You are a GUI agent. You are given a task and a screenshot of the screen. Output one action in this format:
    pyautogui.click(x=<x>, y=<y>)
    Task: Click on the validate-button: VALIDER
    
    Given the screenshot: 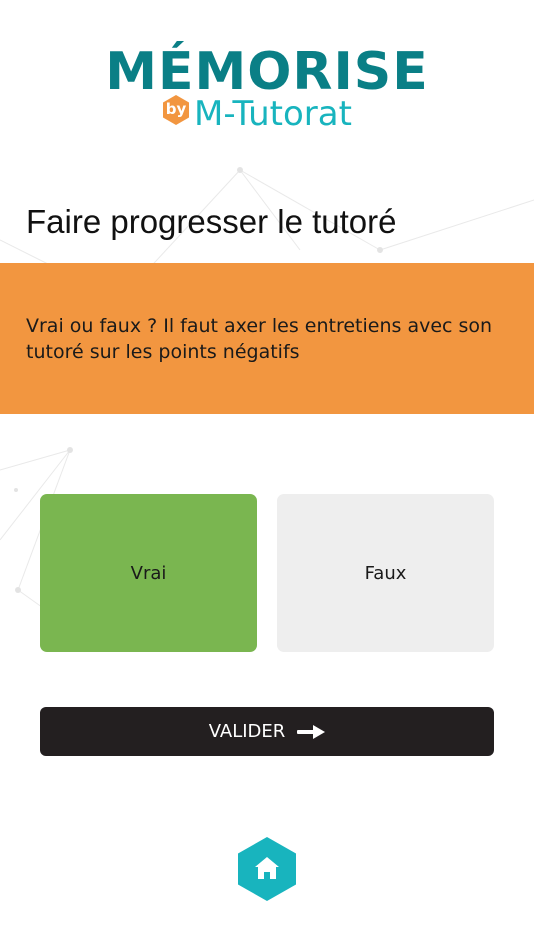 What is the action you would take?
    pyautogui.click(x=267, y=731)
    